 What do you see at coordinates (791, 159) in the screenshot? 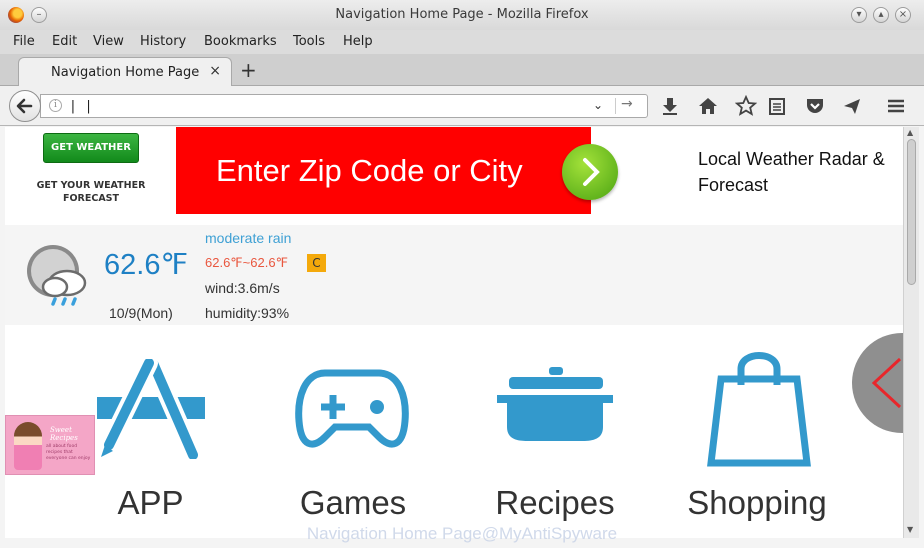
I see `weather-radar-line1: Local Weather Radar &` at bounding box center [791, 159].